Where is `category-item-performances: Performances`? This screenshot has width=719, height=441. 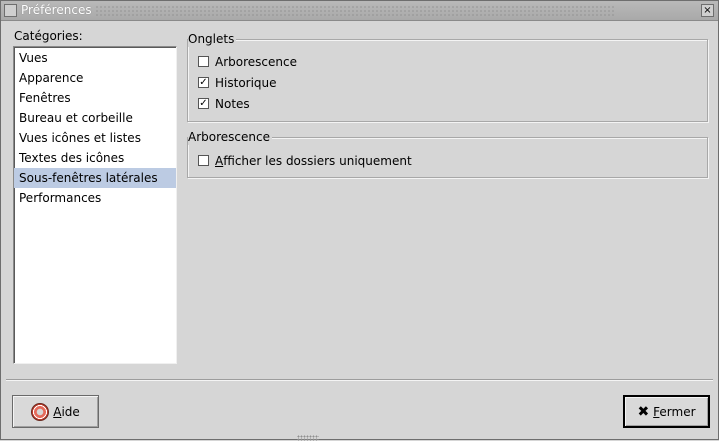
category-item-performances: Performances is located at coordinates (95, 198).